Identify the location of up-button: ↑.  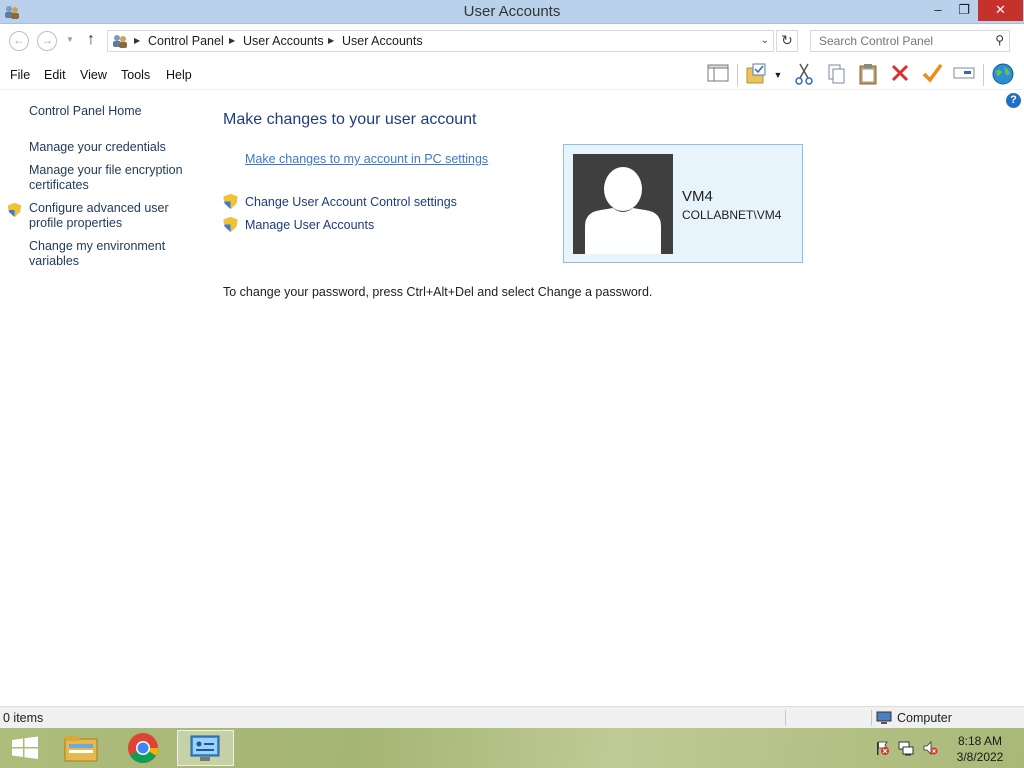
(91, 40).